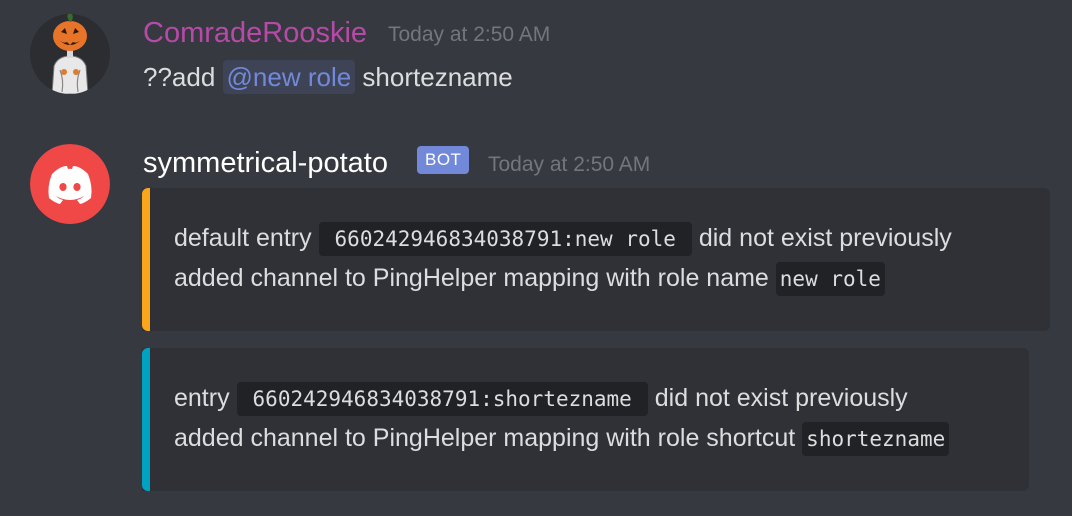 The width and height of the screenshot is (1072, 516). What do you see at coordinates (442, 399) in the screenshot?
I see `inline-code: 660242946834038791:shortezname` at bounding box center [442, 399].